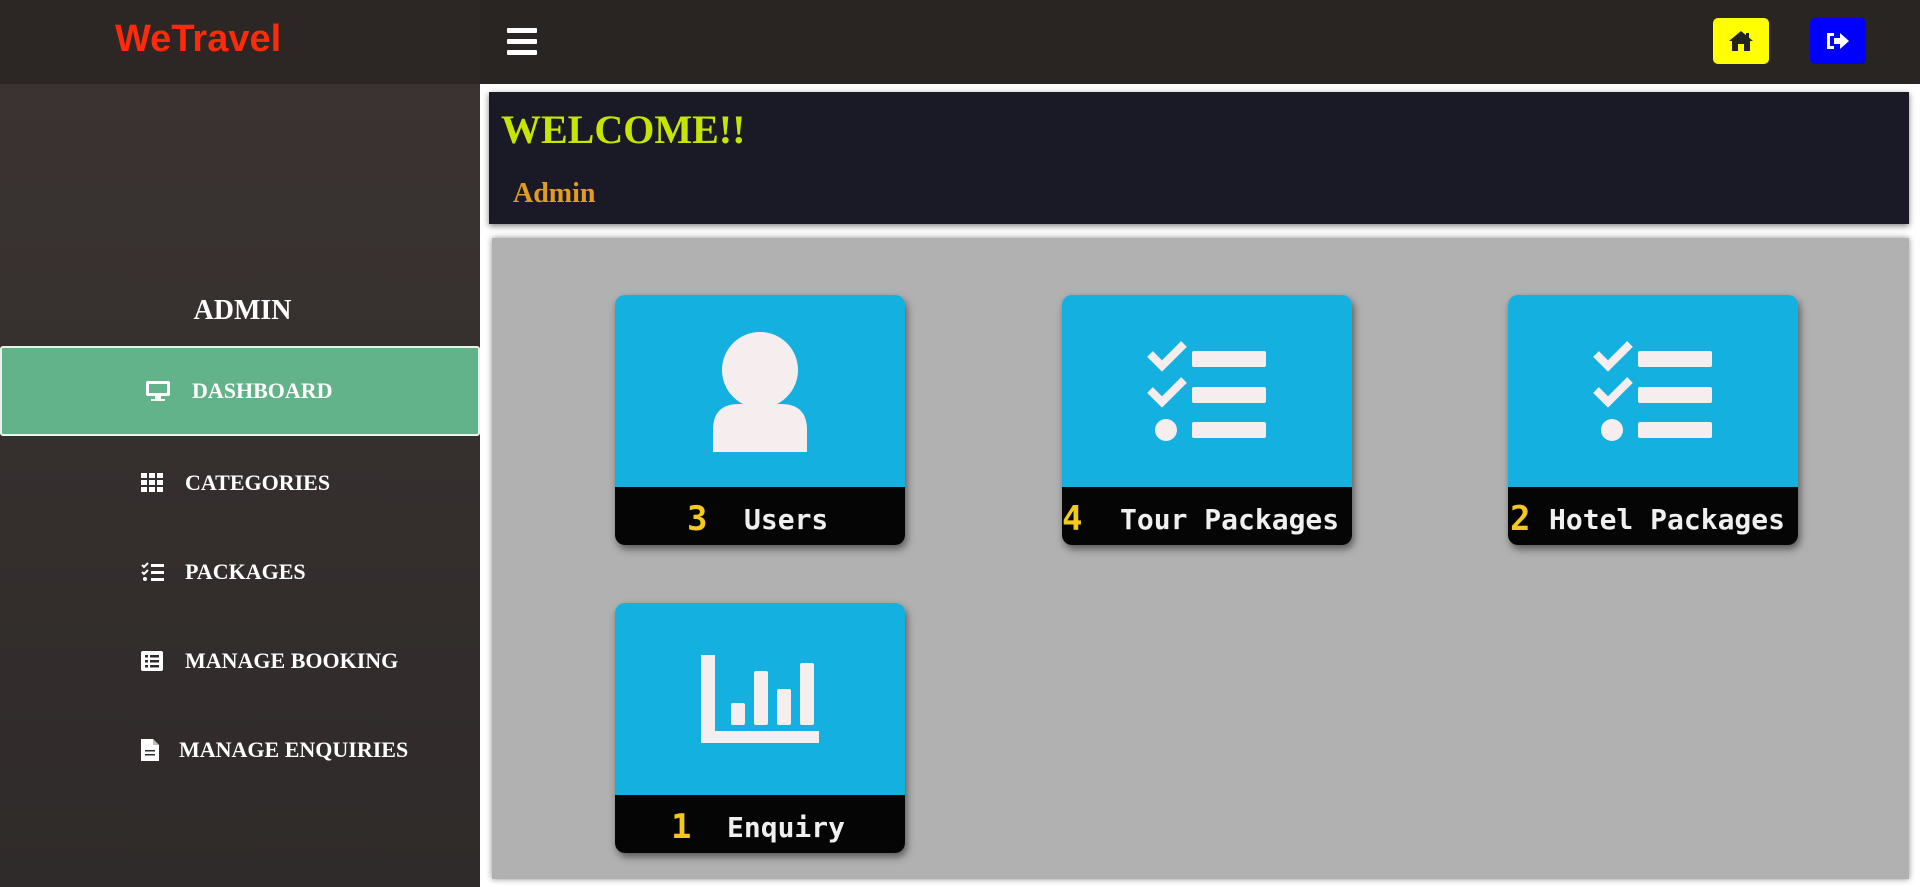  I want to click on enquiry-card: 1 Enquiry, so click(760, 728).